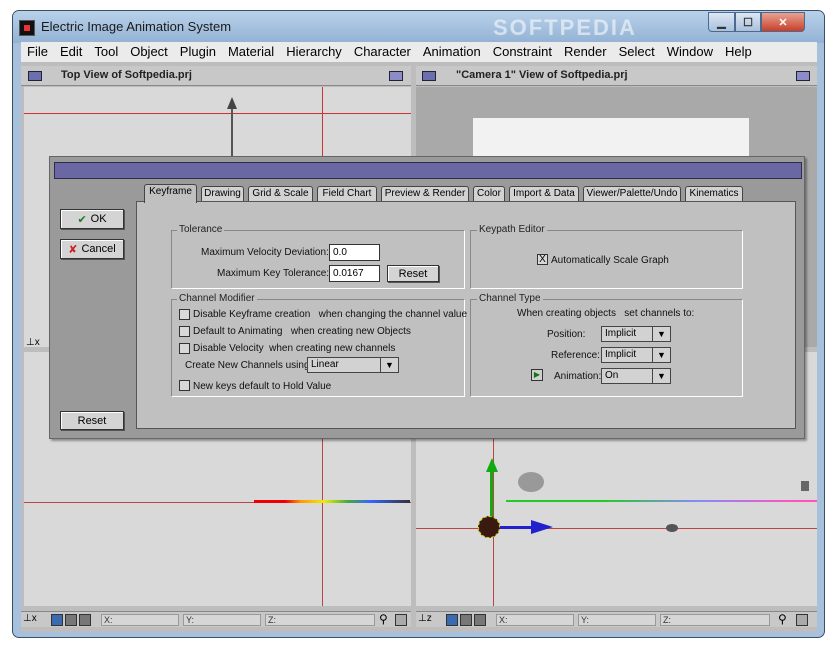 This screenshot has width=837, height=656. Describe the element at coordinates (92, 249) in the screenshot. I see `cancel-button: ✘ Cancel` at that location.